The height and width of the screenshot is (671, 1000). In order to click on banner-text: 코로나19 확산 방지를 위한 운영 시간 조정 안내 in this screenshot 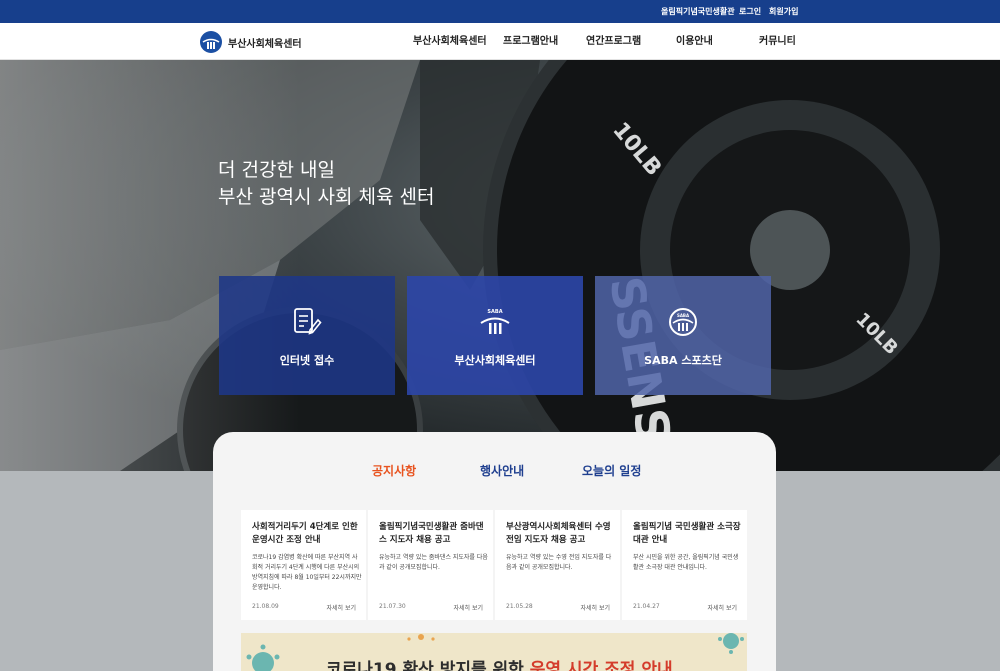, I will do `click(499, 663)`.